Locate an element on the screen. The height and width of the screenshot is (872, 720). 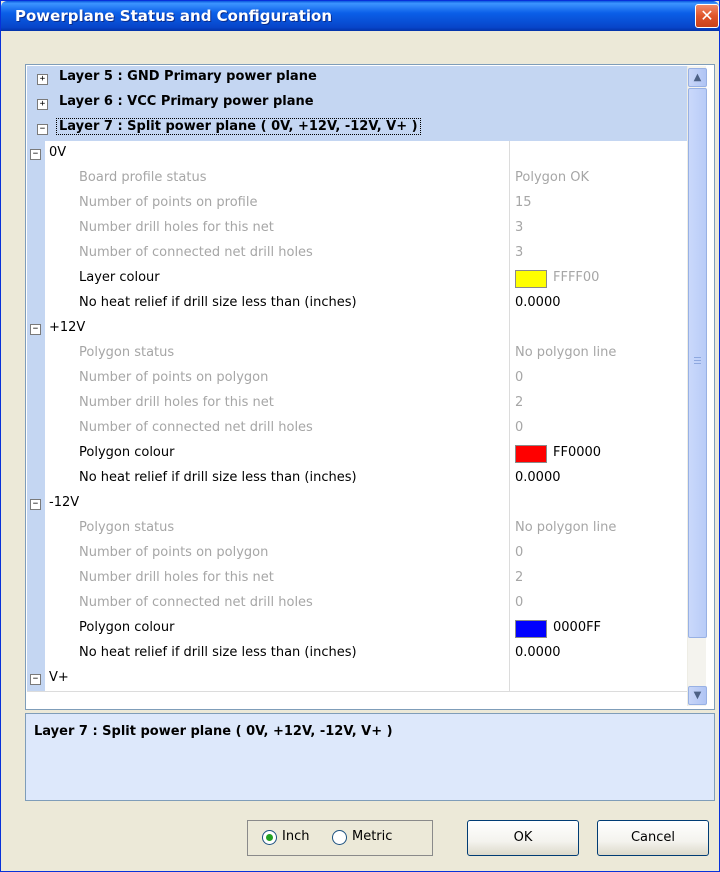
layer-row: + Layer 6 : VCC Primary power plane is located at coordinates (357, 104).